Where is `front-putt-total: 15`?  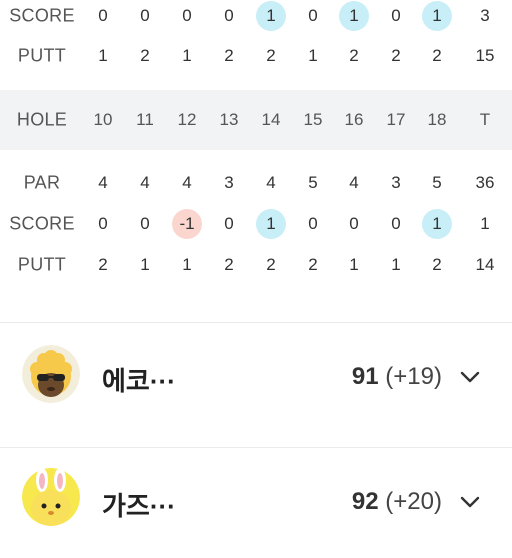 front-putt-total: 15 is located at coordinates (485, 55).